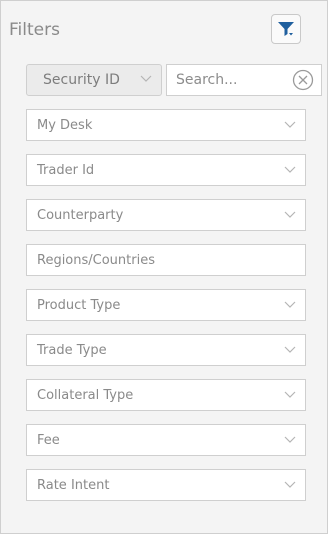 Image resolution: width=328 pixels, height=534 pixels. Describe the element at coordinates (81, 80) in the screenshot. I see `security-type-label: Security ID` at that location.